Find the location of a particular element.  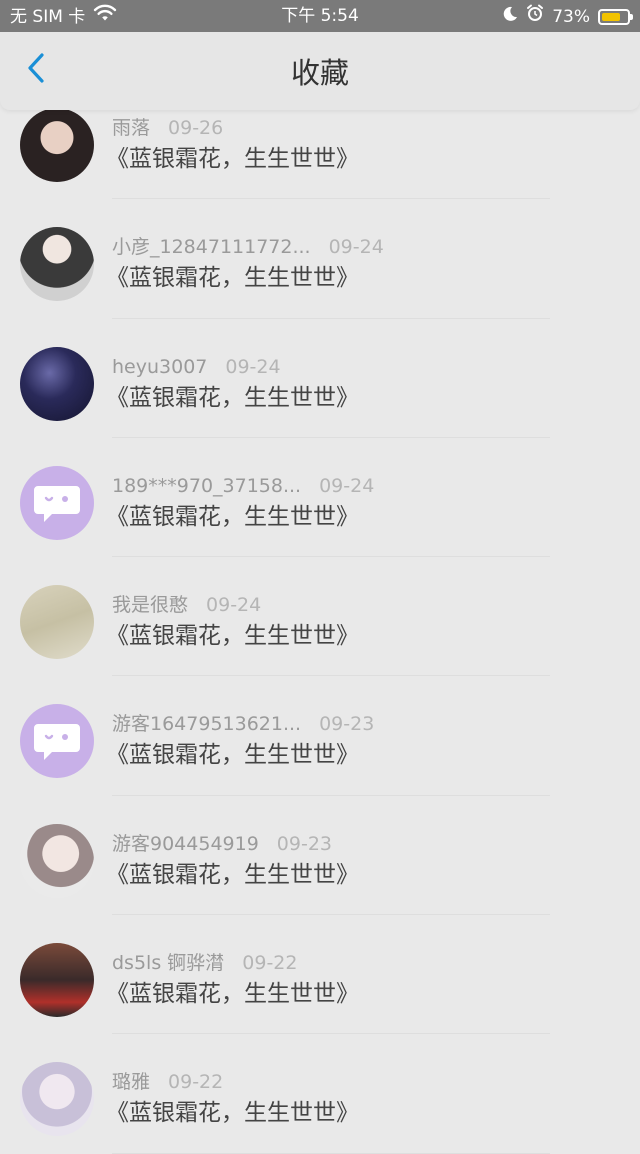

battery-icon is located at coordinates (615, 16).